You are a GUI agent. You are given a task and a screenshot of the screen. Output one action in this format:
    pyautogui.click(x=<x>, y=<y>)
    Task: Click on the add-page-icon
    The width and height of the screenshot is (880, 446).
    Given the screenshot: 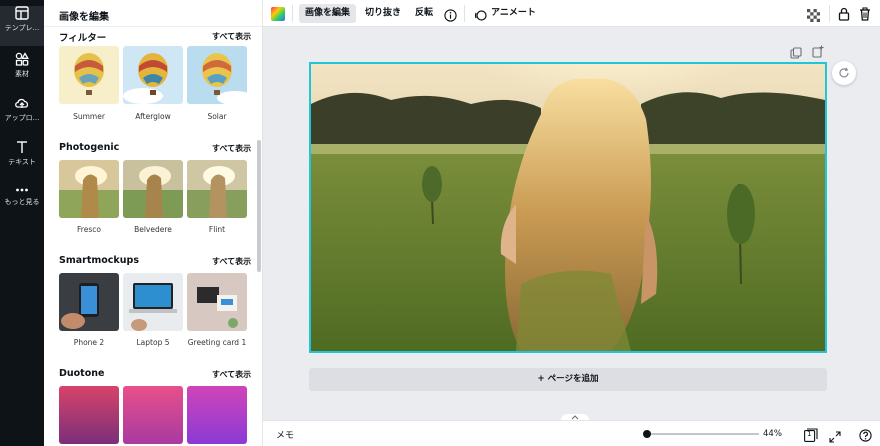 What is the action you would take?
    pyautogui.click(x=818, y=52)
    